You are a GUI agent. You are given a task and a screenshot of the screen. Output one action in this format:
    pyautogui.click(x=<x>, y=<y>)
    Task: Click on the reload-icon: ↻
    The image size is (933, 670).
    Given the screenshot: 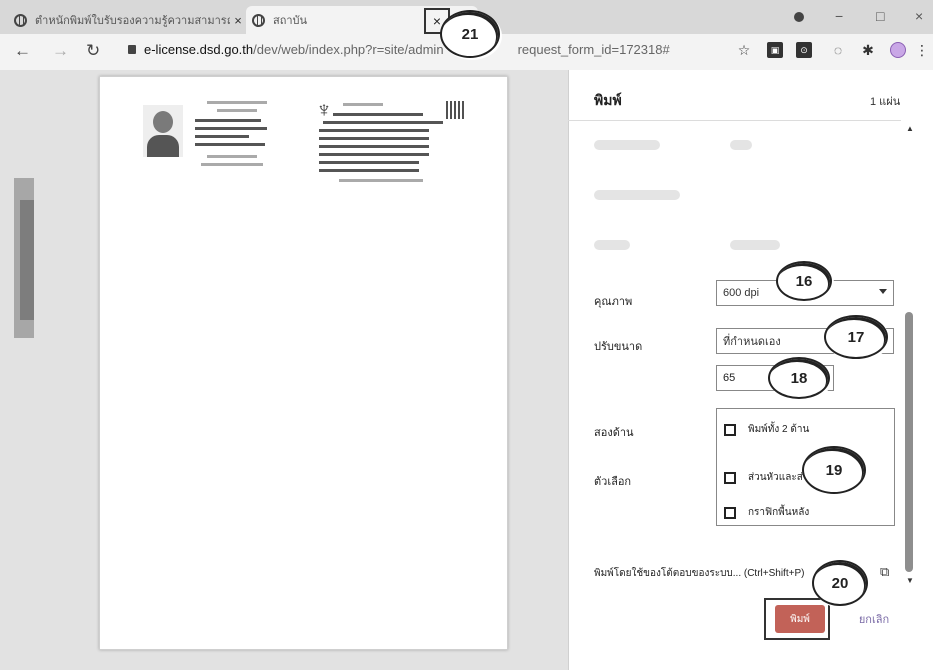 What is the action you would take?
    pyautogui.click(x=93, y=51)
    